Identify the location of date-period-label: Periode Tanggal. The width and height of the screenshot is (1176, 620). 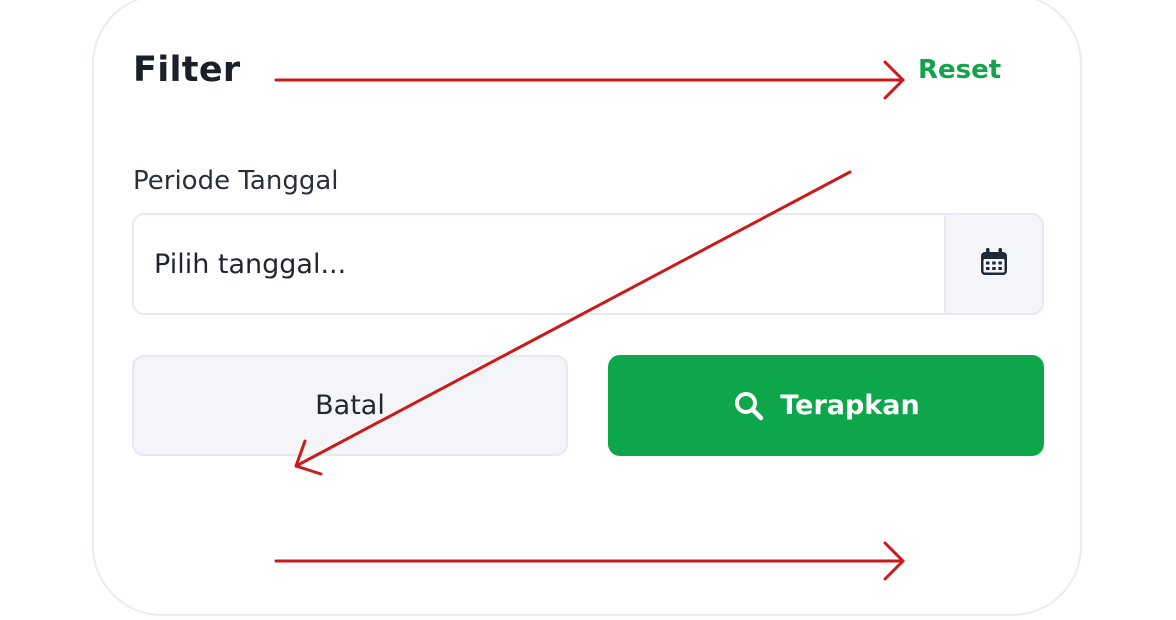
(236, 181).